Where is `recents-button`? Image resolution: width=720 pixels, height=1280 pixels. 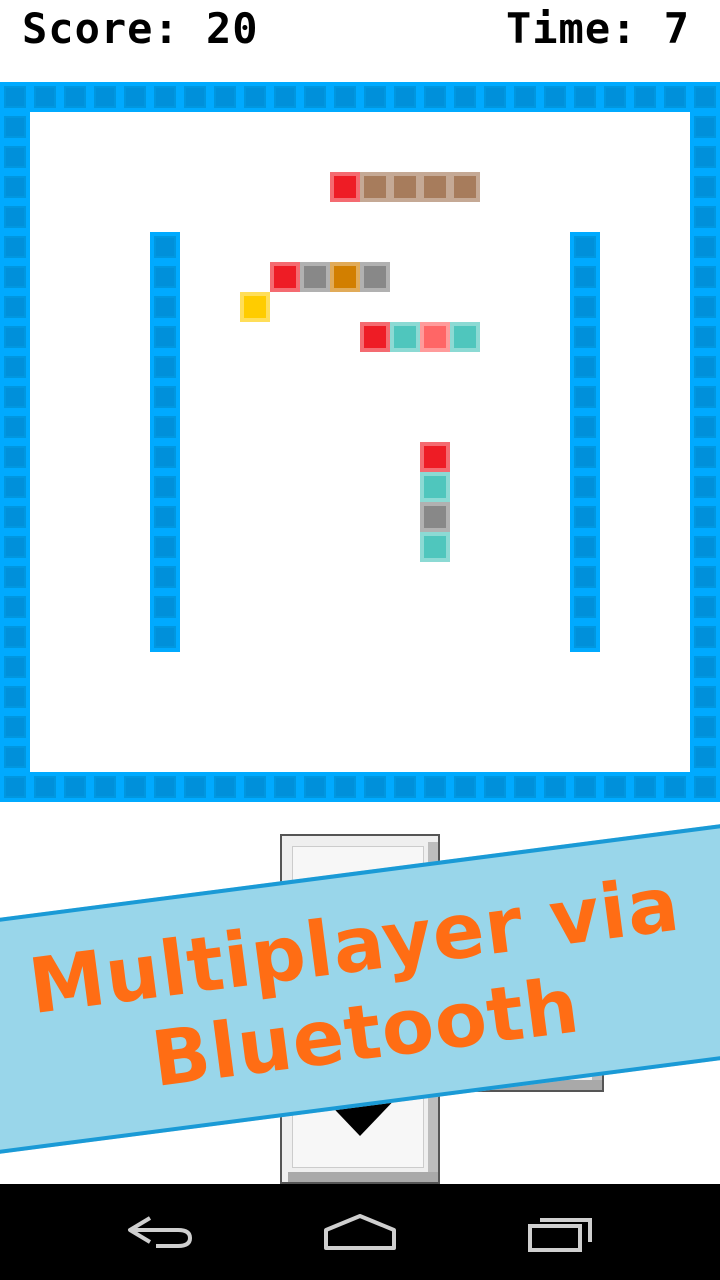 recents-button is located at coordinates (560, 1232).